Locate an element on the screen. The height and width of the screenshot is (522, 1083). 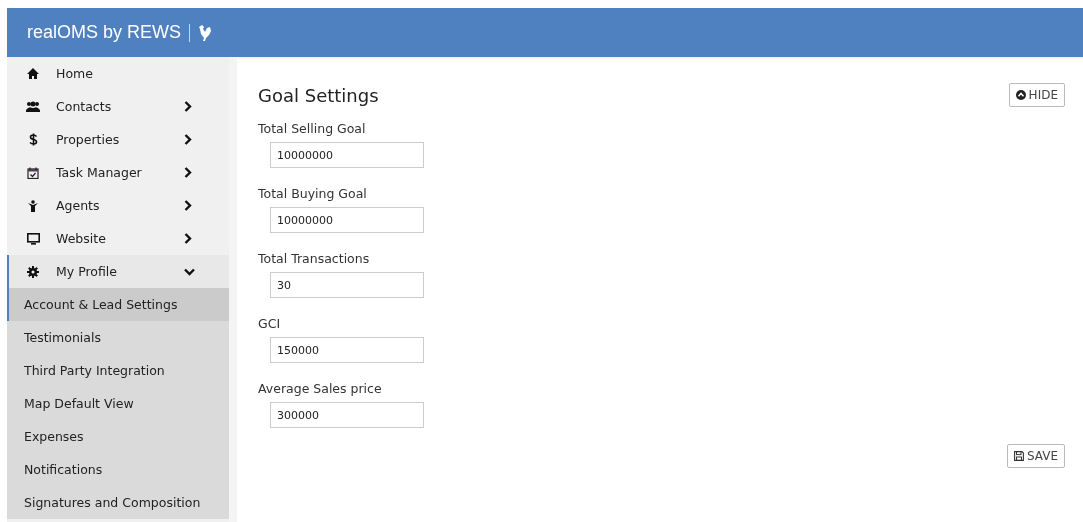
brand-title: realOMS by REWS is located at coordinates (104, 32).